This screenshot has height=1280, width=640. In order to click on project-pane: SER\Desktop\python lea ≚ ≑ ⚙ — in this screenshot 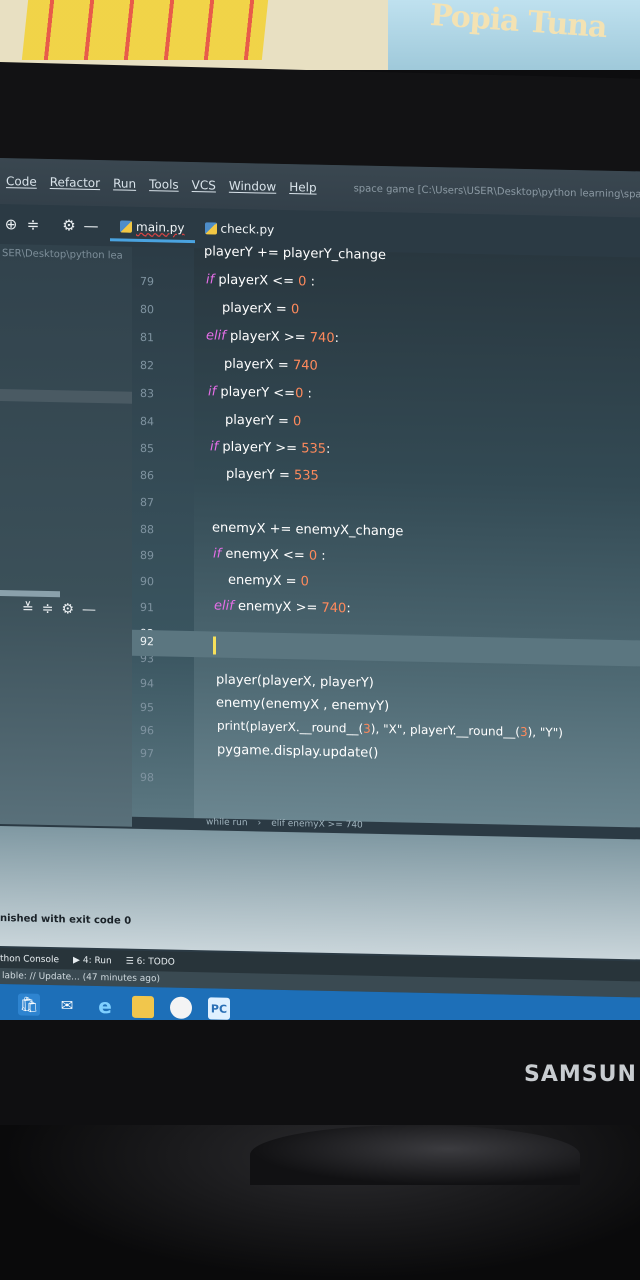, I will do `click(66, 535)`.